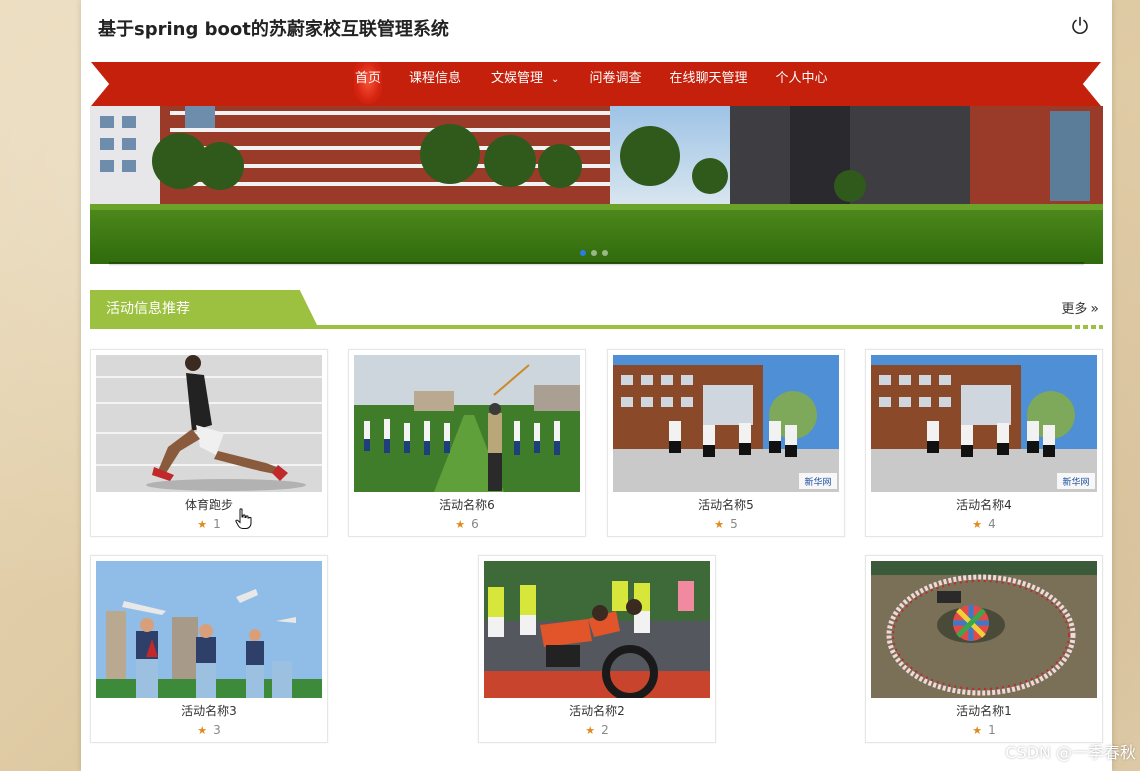 This screenshot has width=1140, height=771. Describe the element at coordinates (368, 84) in the screenshot. I see `nav-item-home: 首页` at that location.